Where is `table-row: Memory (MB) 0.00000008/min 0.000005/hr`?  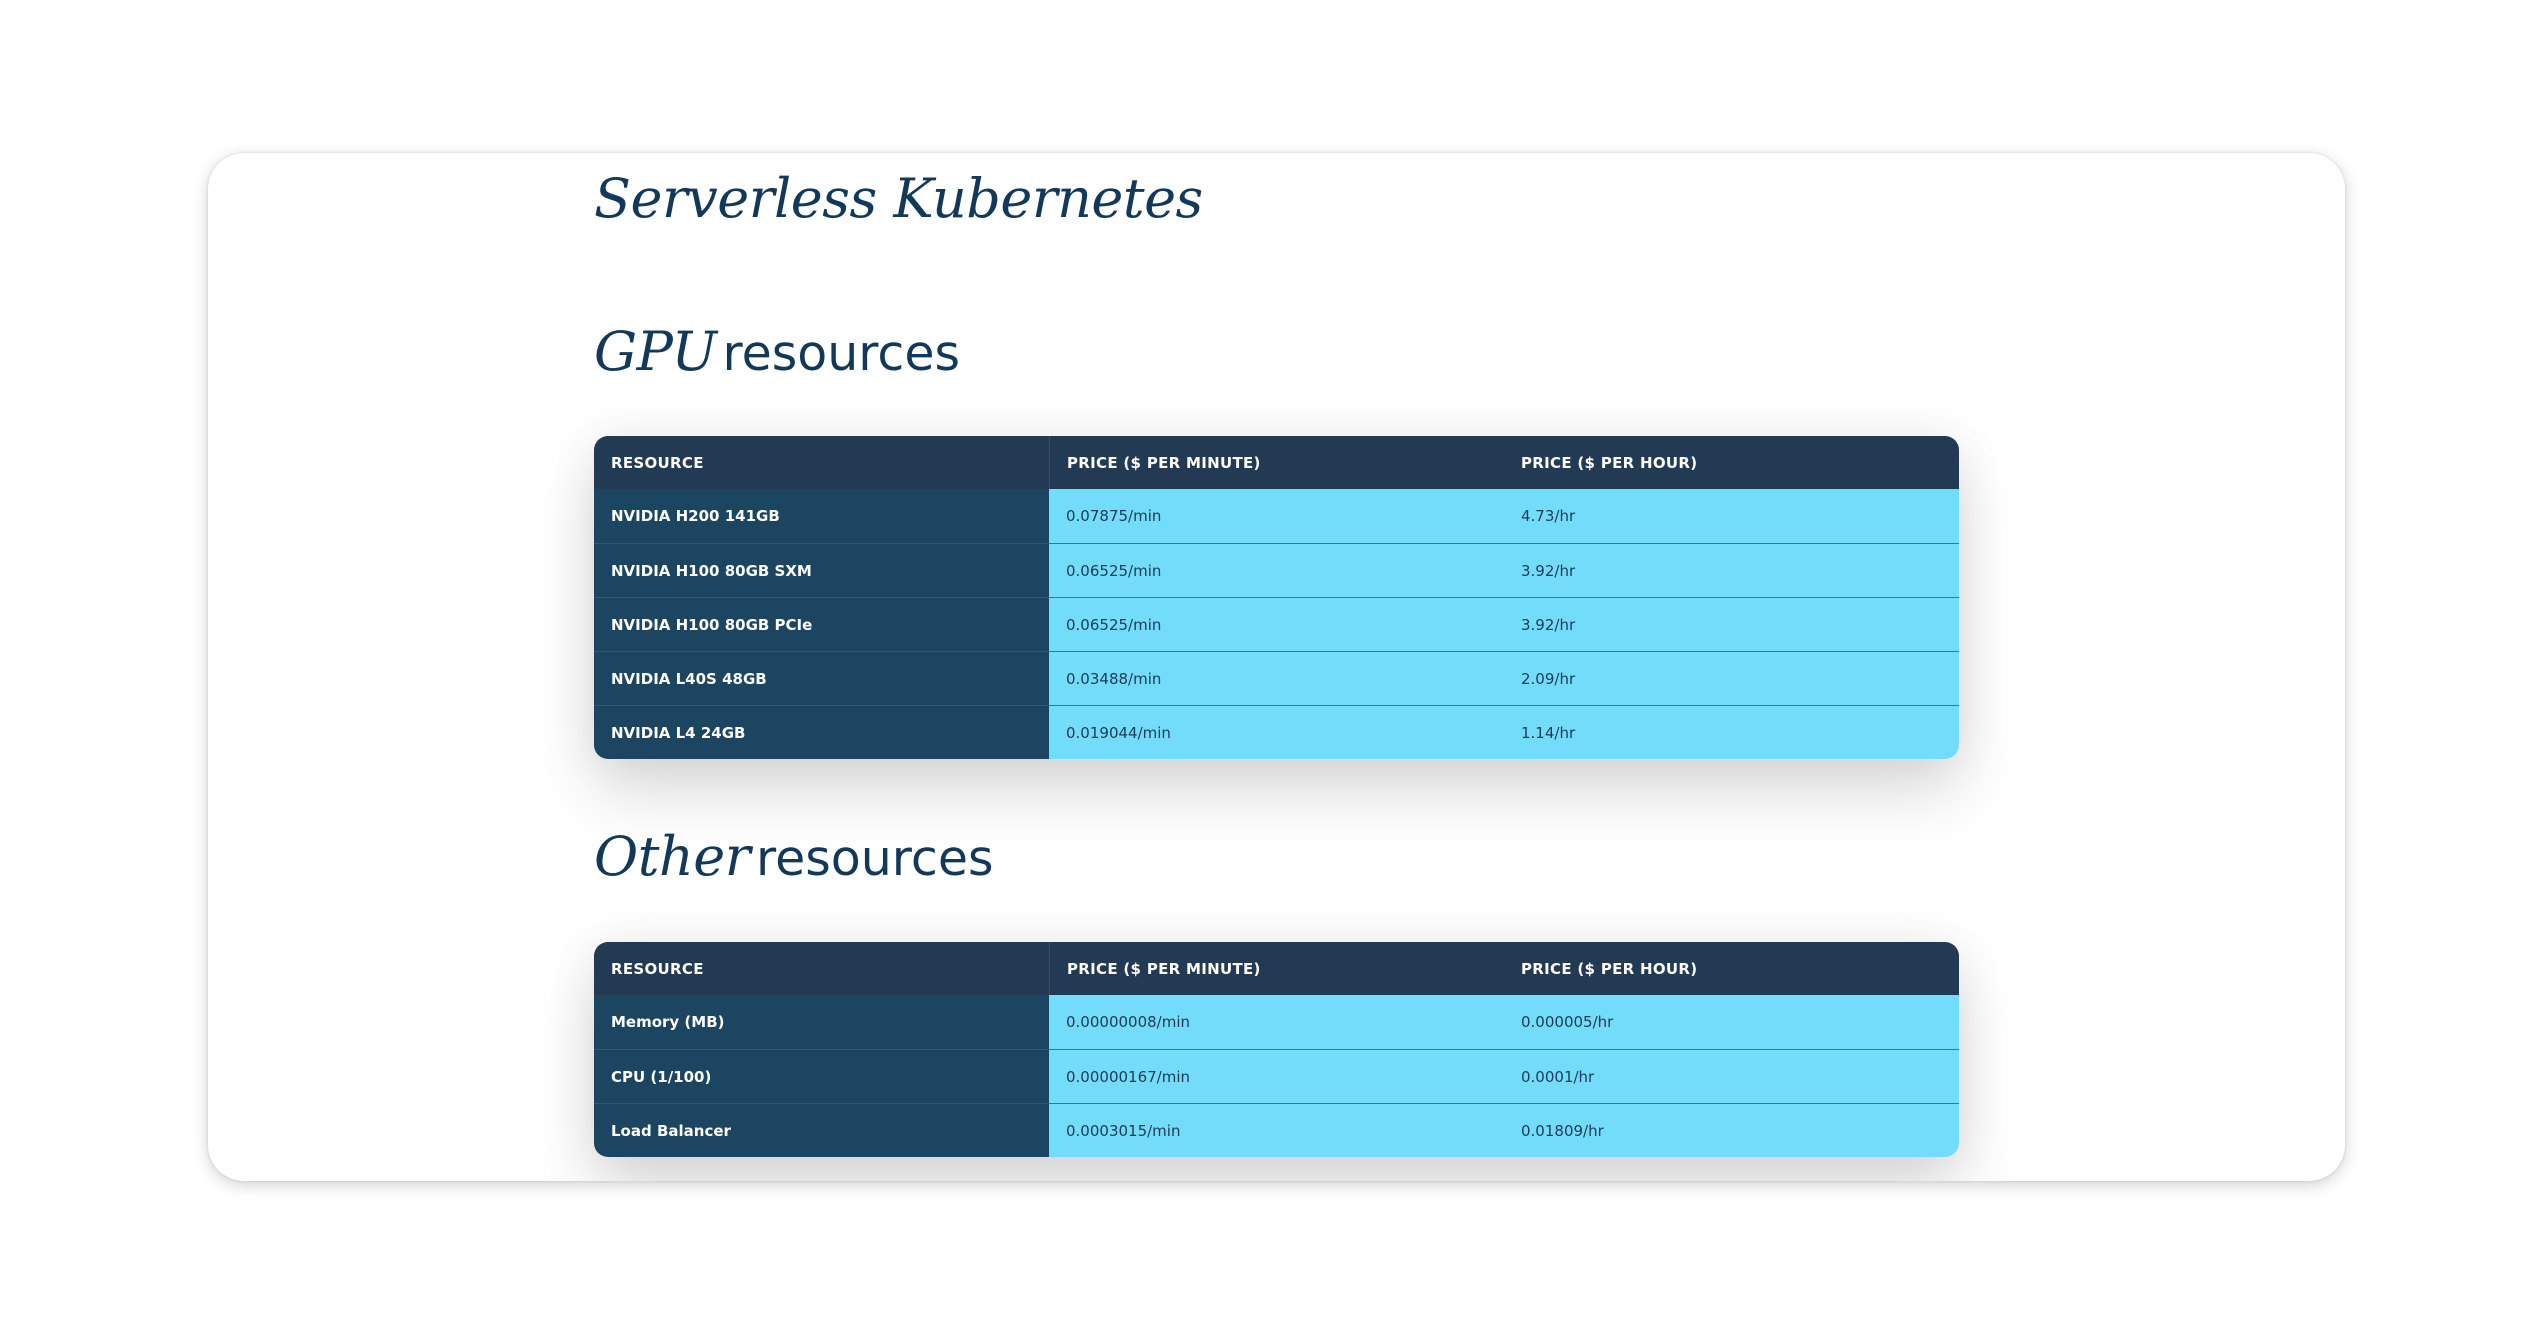
table-row: Memory (MB) 0.00000008/min 0.000005/hr is located at coordinates (1276, 1022).